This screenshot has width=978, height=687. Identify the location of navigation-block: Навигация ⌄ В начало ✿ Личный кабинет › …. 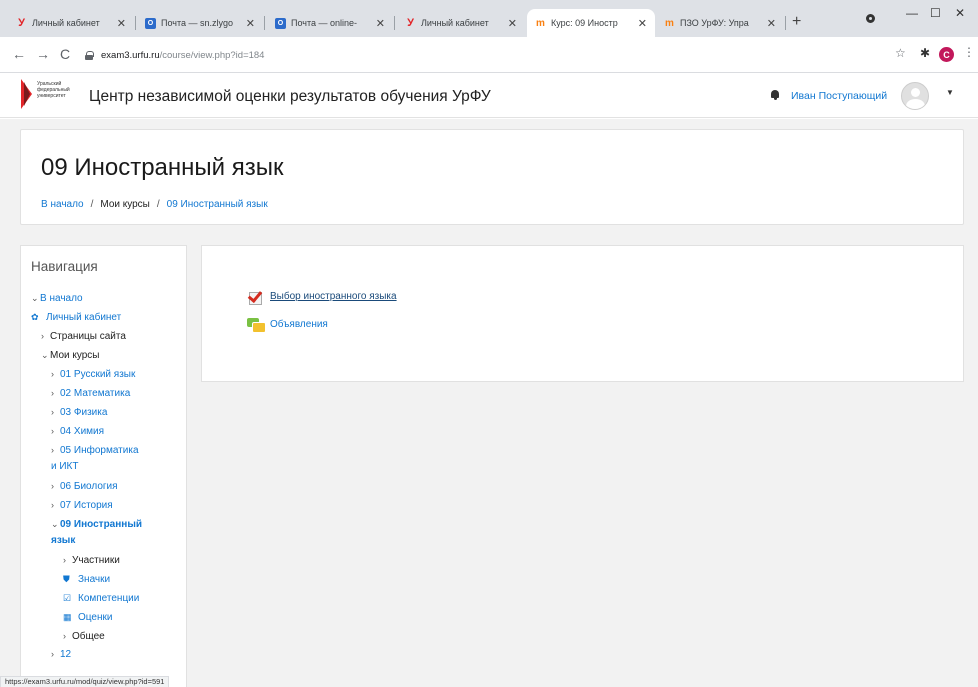
(103, 466).